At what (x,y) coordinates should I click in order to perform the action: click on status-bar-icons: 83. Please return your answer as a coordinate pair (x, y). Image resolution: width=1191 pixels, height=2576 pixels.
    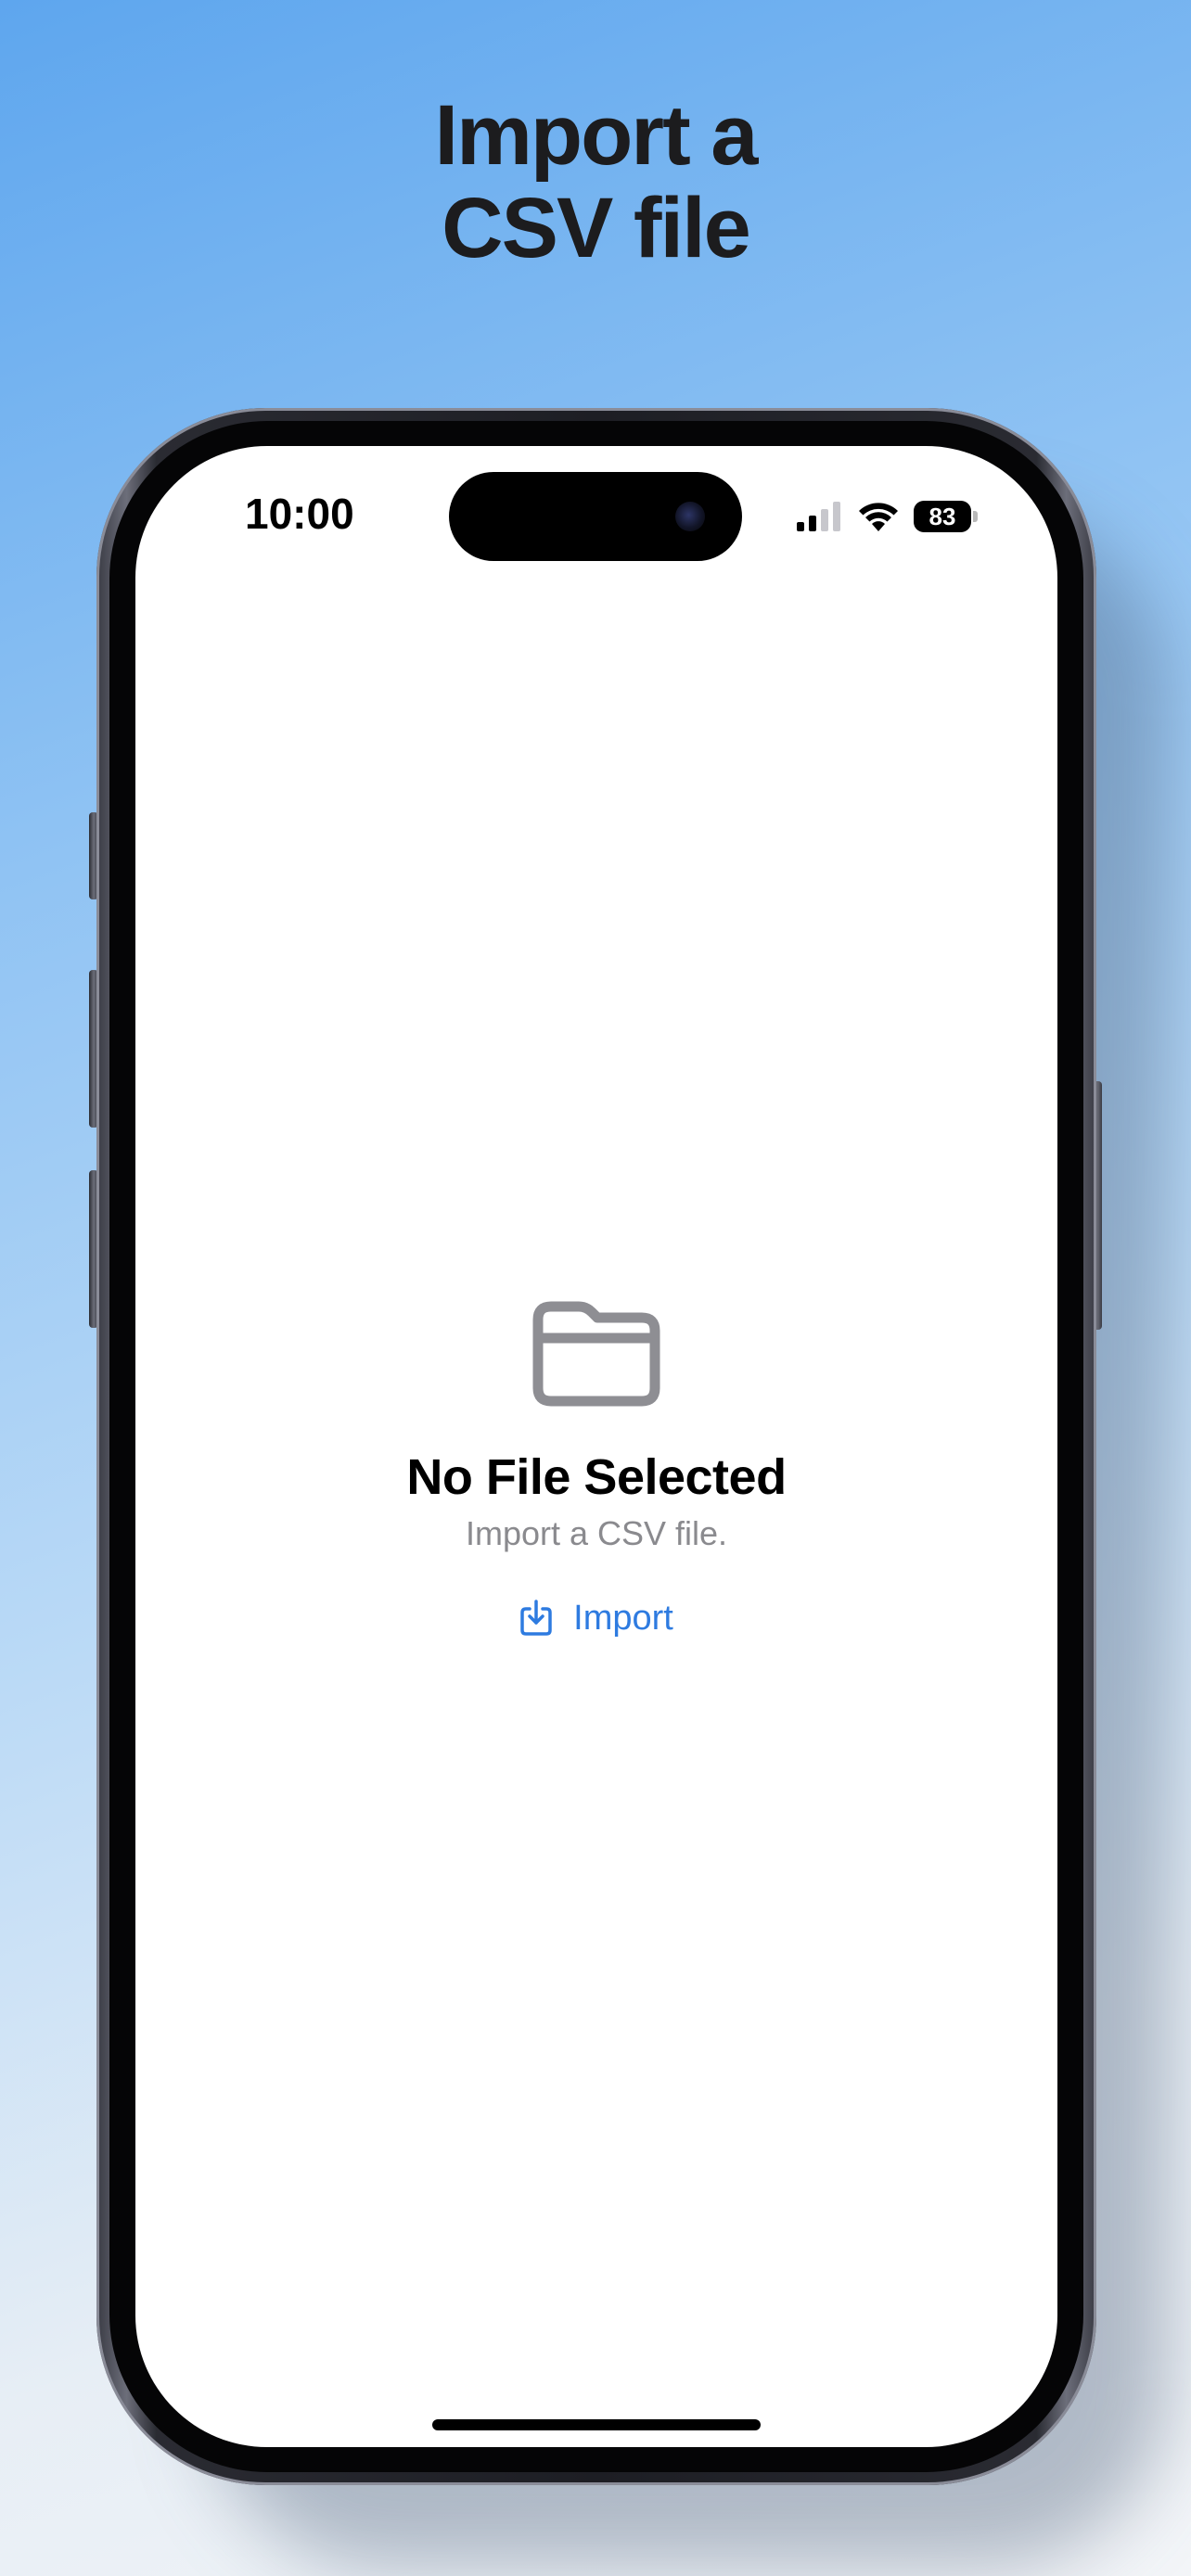
    Looking at the image, I should click on (887, 516).